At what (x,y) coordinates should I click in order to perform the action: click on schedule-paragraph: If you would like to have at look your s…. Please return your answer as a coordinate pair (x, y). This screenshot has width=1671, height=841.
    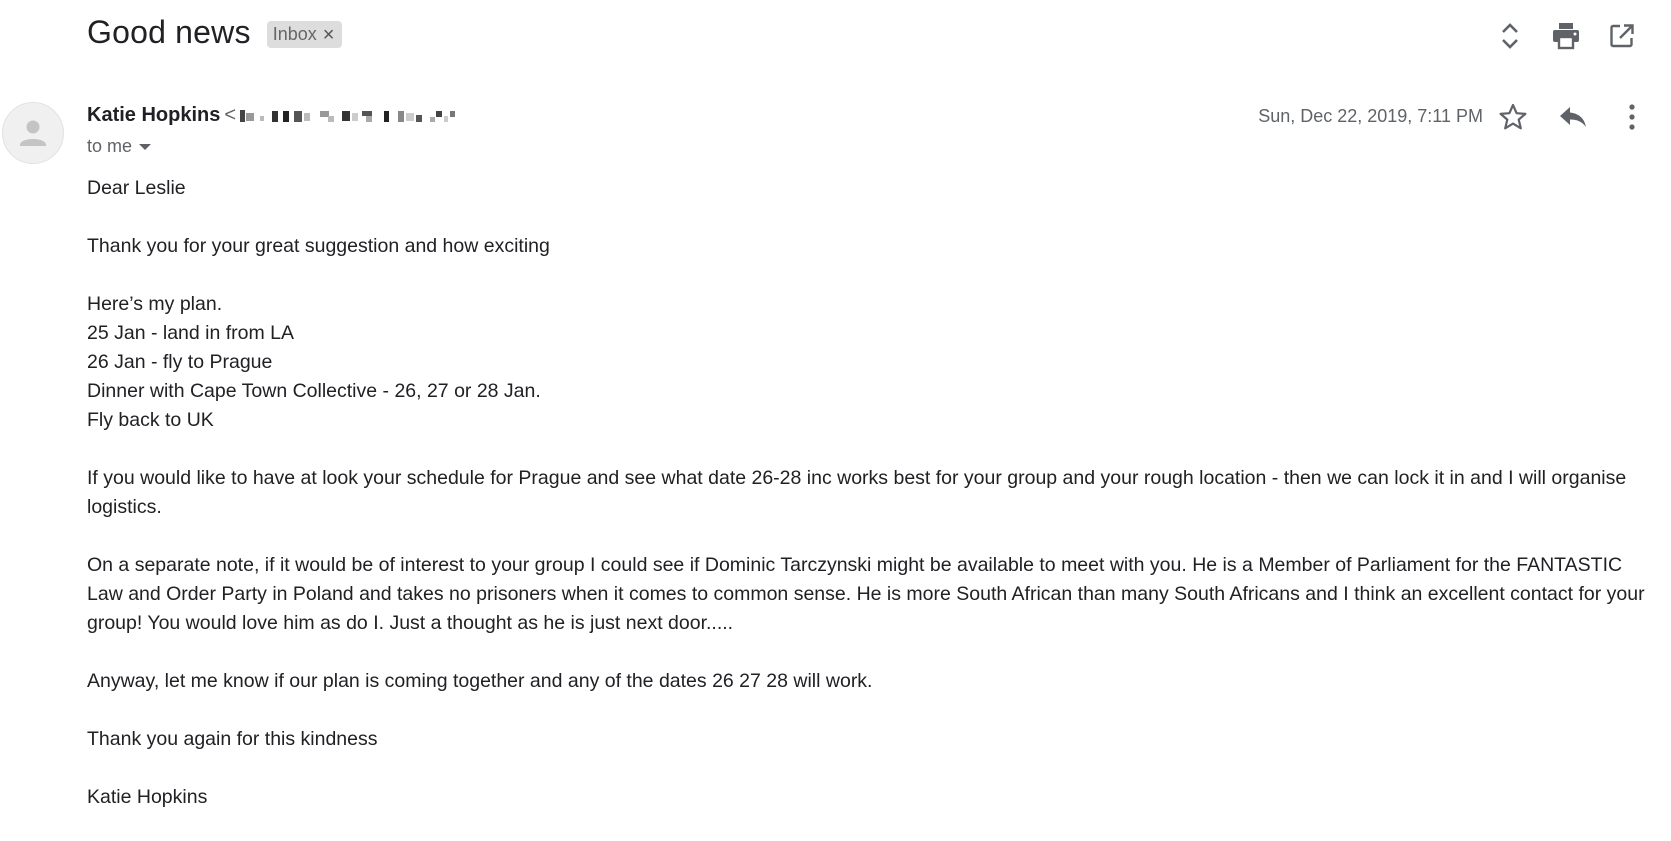
    Looking at the image, I should click on (857, 492).